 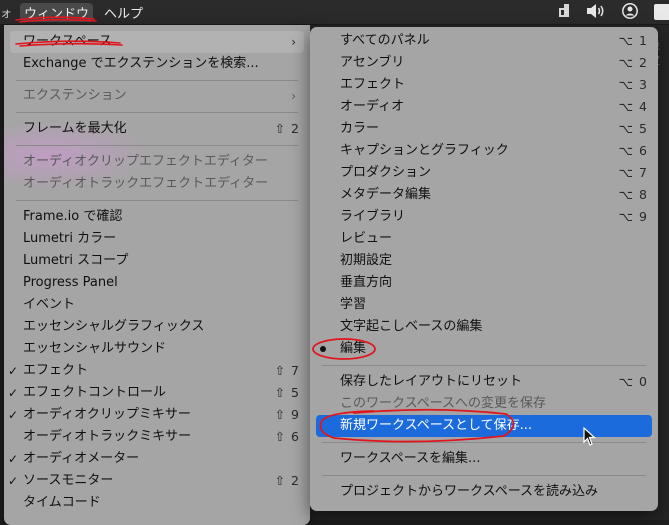 I want to click on mouse-cursor-icon, so click(x=590, y=436).